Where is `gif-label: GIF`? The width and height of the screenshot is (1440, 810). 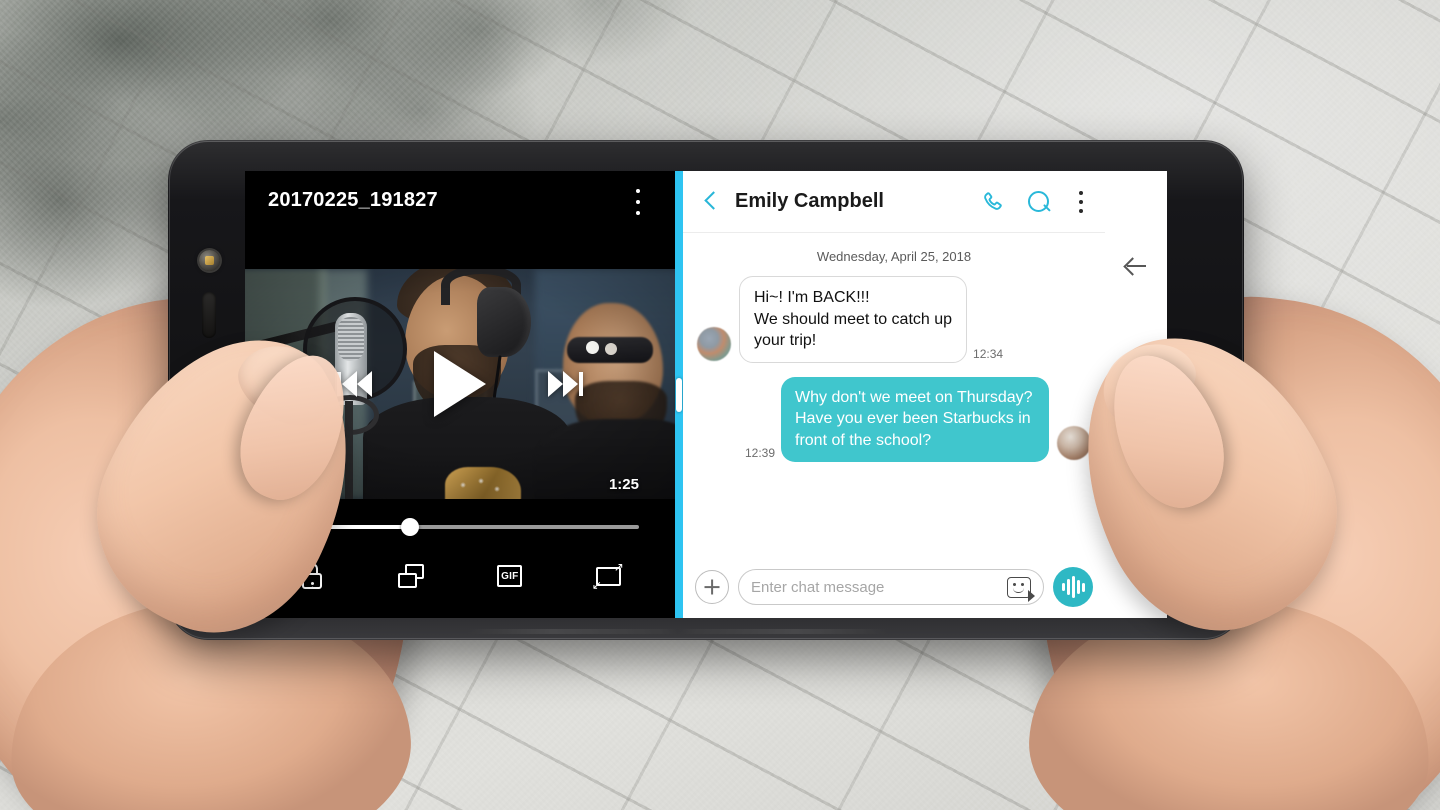
gif-label: GIF is located at coordinates (510, 576).